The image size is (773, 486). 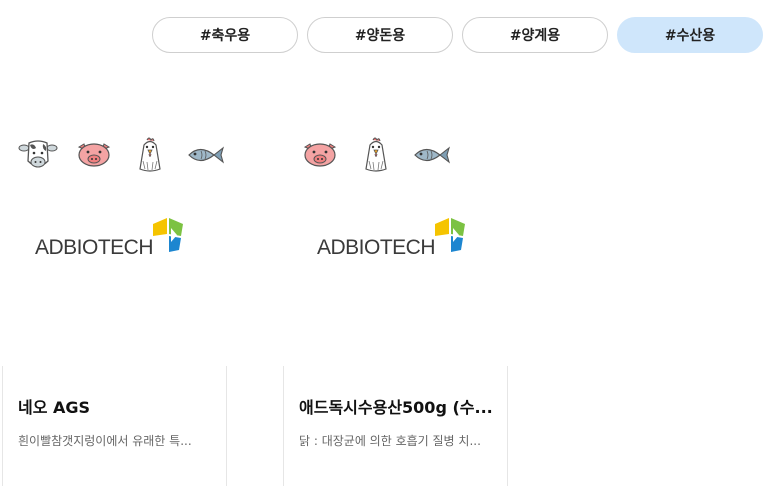 What do you see at coordinates (383, 197) in the screenshot?
I see `product-card-2-image: ADBIOTECH` at bounding box center [383, 197].